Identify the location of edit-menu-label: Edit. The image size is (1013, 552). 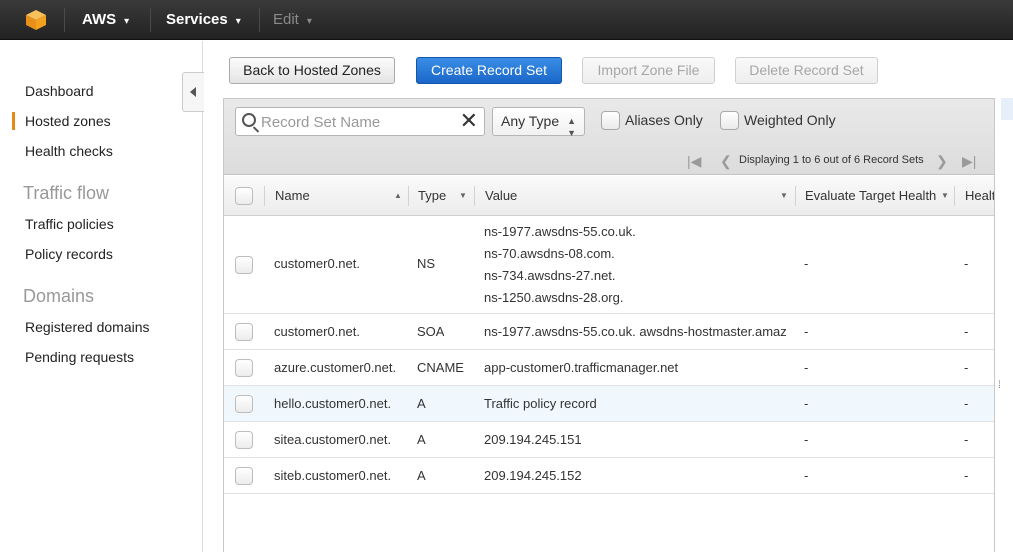
(286, 19).